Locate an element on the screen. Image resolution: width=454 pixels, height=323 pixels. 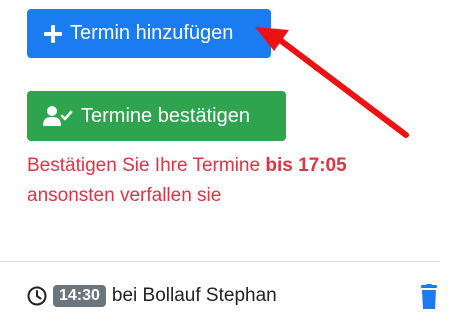
user-check-icon is located at coordinates (58, 116).